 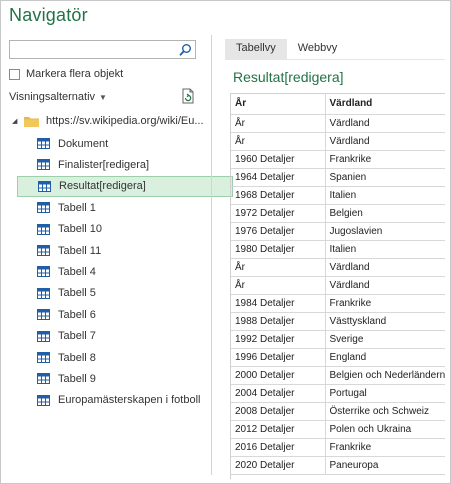 I want to click on display-options-dropdown: Visningsalternativ ▼, so click(x=58, y=97).